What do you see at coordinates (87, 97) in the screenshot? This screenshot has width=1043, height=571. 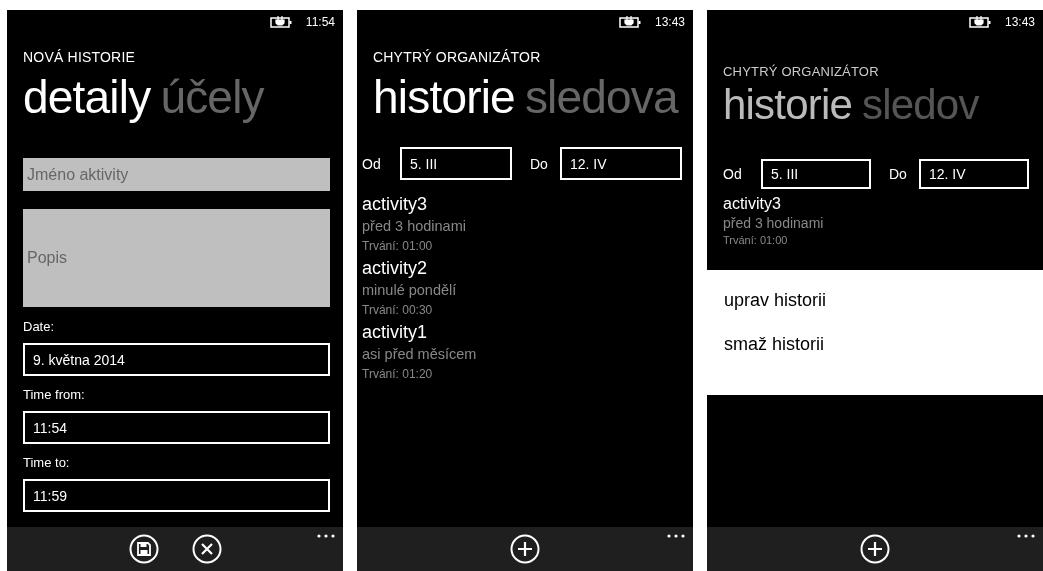 I see `pivot-header: detaily` at bounding box center [87, 97].